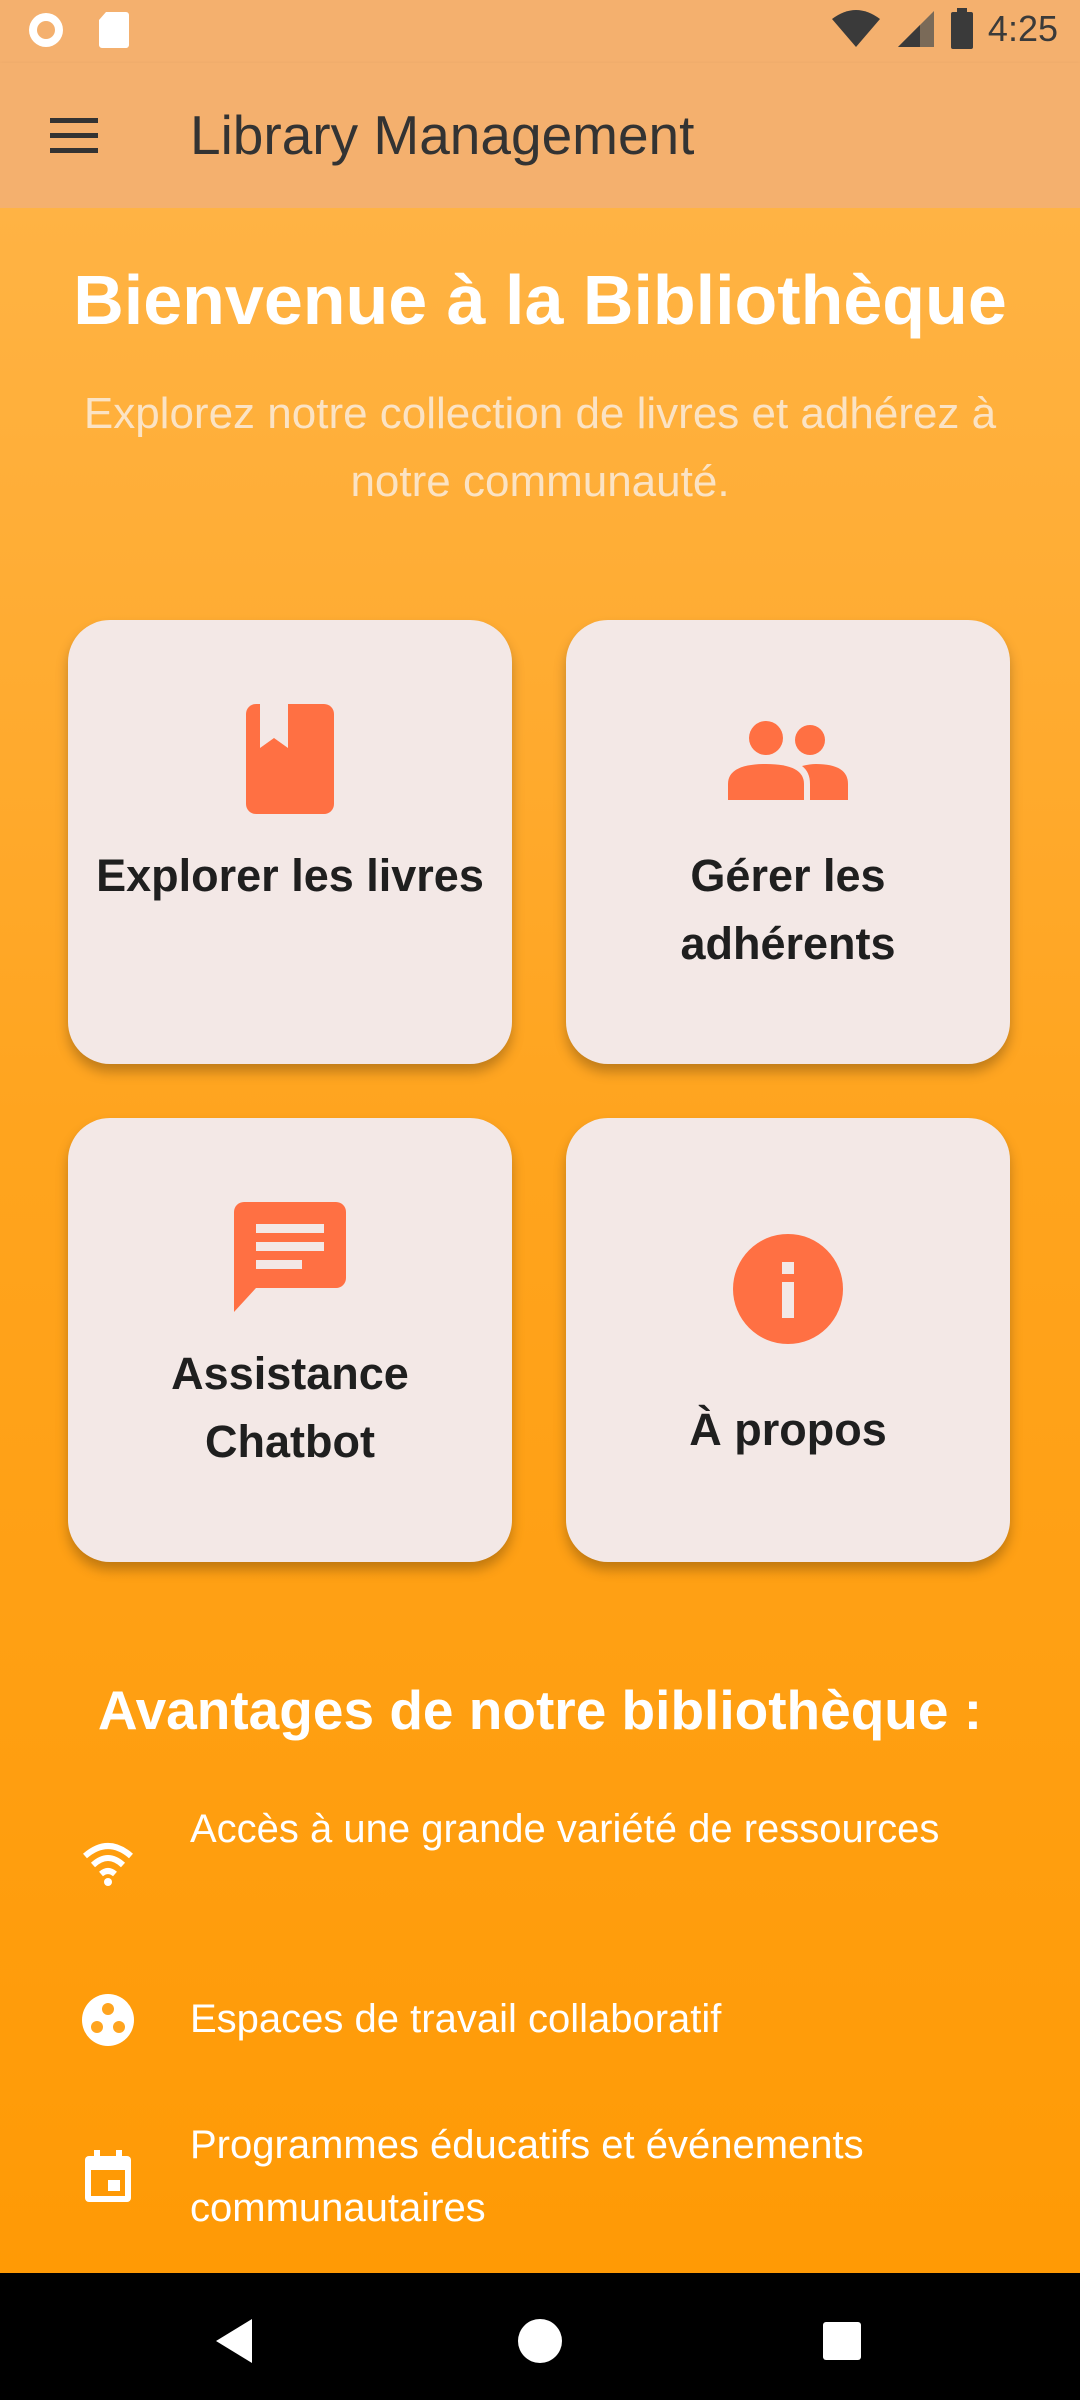  I want to click on system-nav-bar, so click(540, 2336).